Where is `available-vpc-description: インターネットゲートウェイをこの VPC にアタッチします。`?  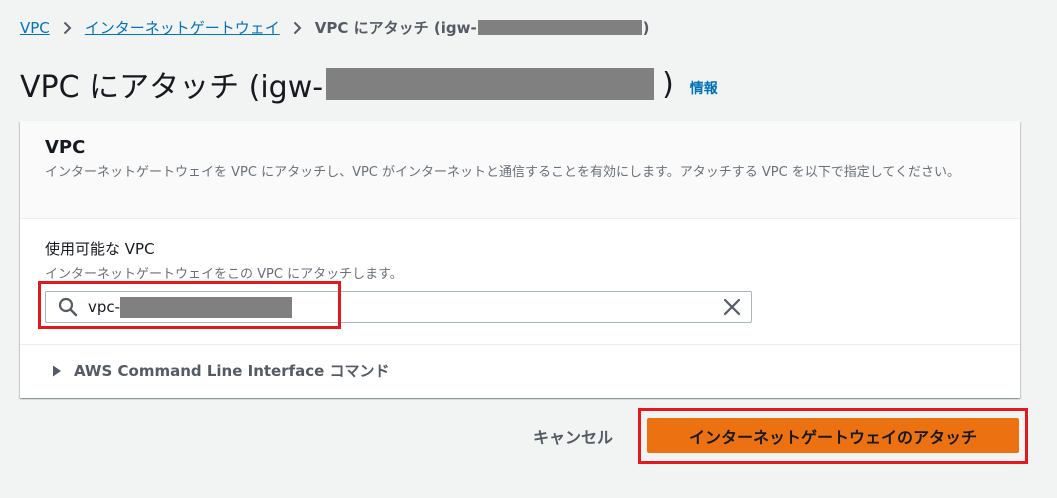 available-vpc-description: インターネットゲートウェイをこの VPC にアタッチします。 is located at coordinates (224, 274).